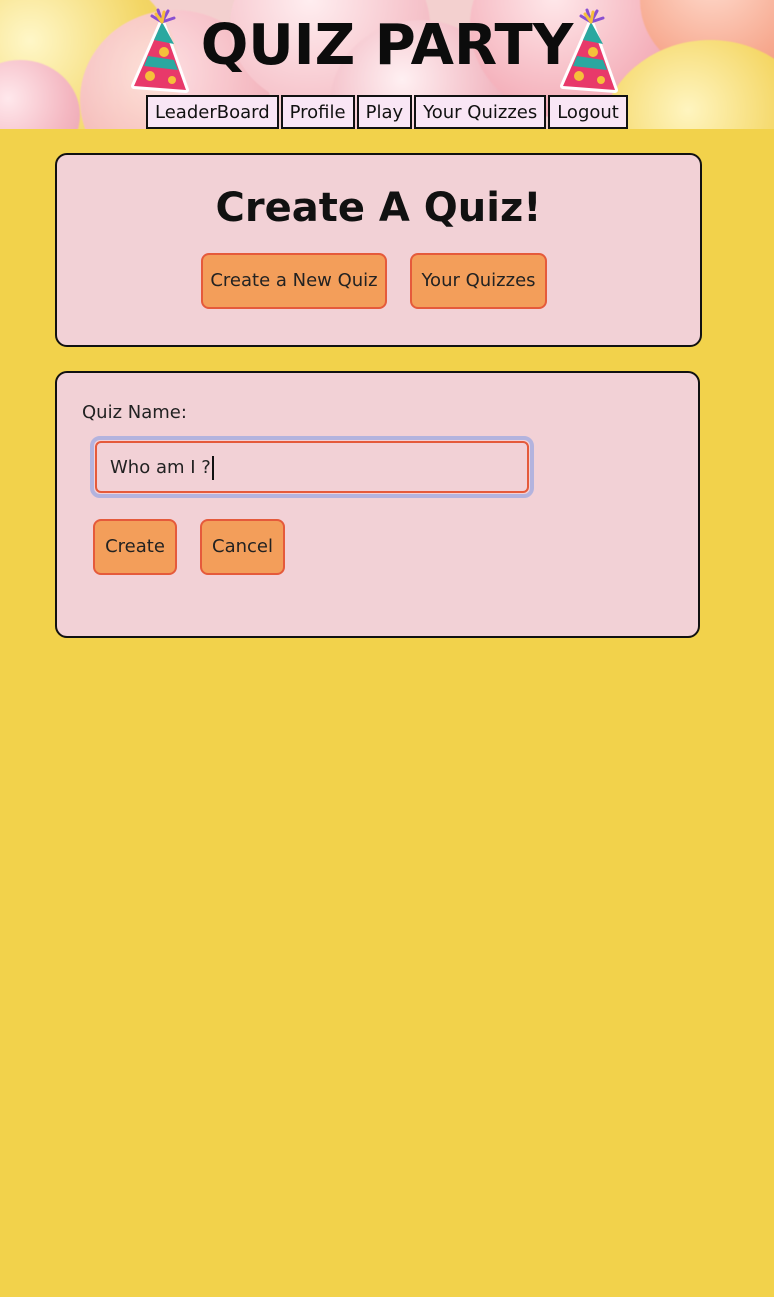  What do you see at coordinates (317, 112) in the screenshot?
I see `nav-profile: Profile` at bounding box center [317, 112].